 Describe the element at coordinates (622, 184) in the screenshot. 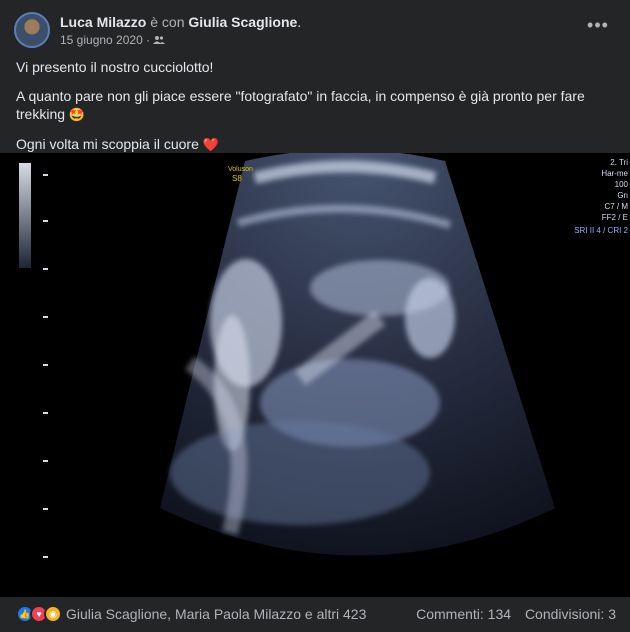

I see `svg-text: 100` at that location.